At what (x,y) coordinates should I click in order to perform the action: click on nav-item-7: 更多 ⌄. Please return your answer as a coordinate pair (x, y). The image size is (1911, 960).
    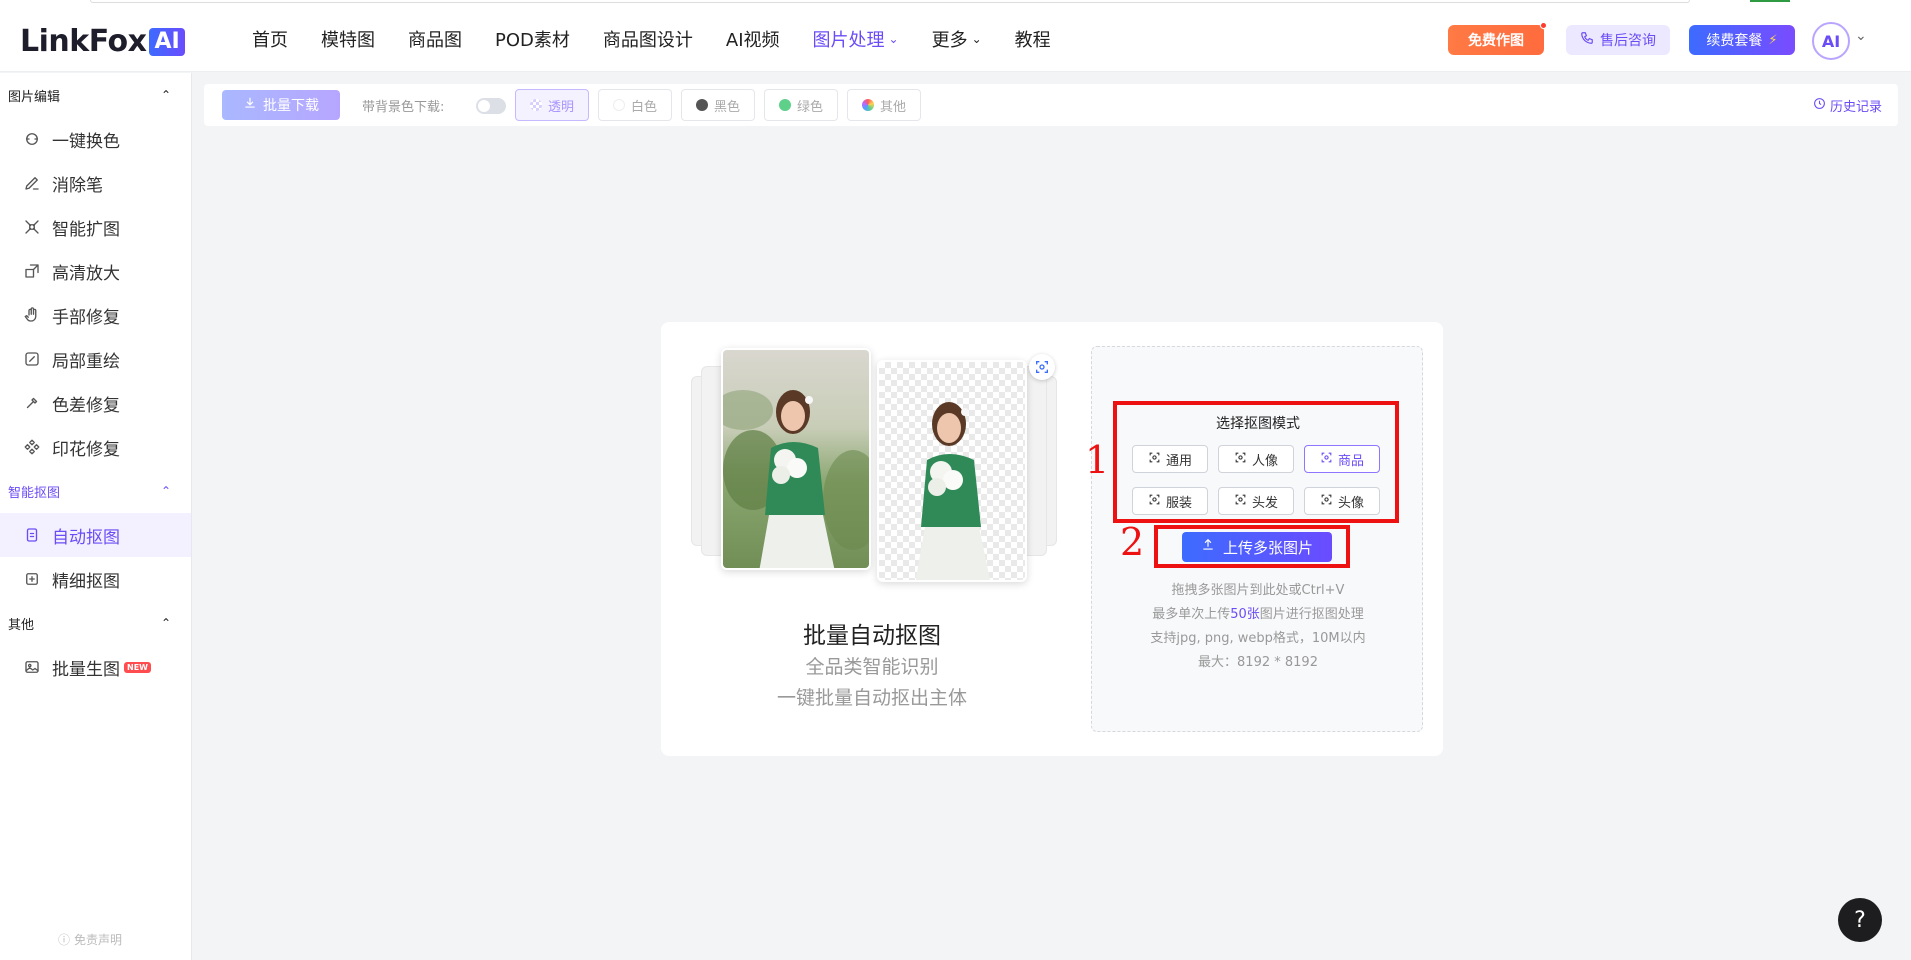
    Looking at the image, I should click on (957, 39).